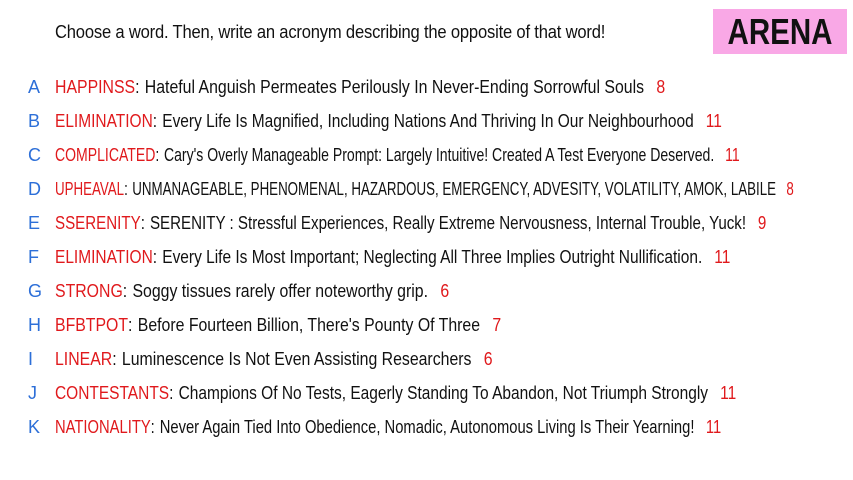 The width and height of the screenshot is (853, 480). Describe the element at coordinates (103, 426) in the screenshot. I see `answer-word: NATIONALITY` at that location.